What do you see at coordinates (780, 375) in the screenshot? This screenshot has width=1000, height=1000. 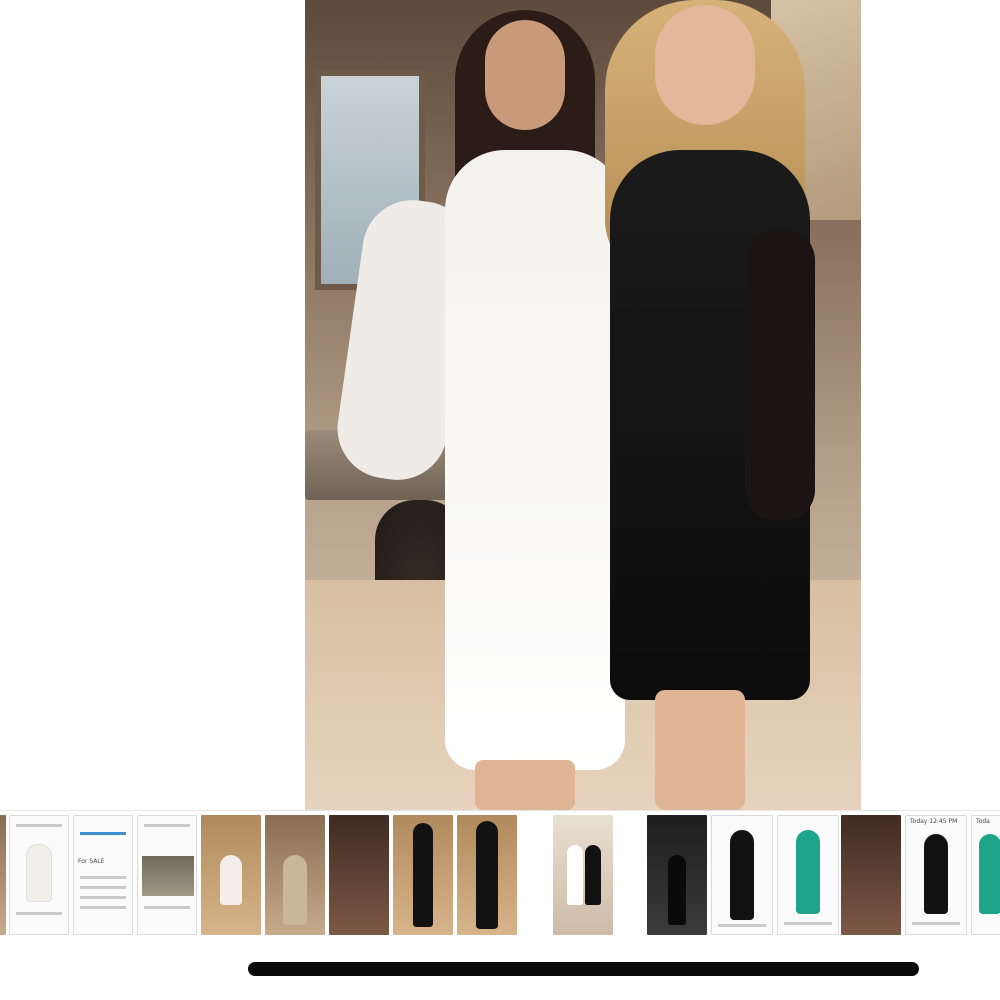 I see `person-right-lace-sleeve` at bounding box center [780, 375].